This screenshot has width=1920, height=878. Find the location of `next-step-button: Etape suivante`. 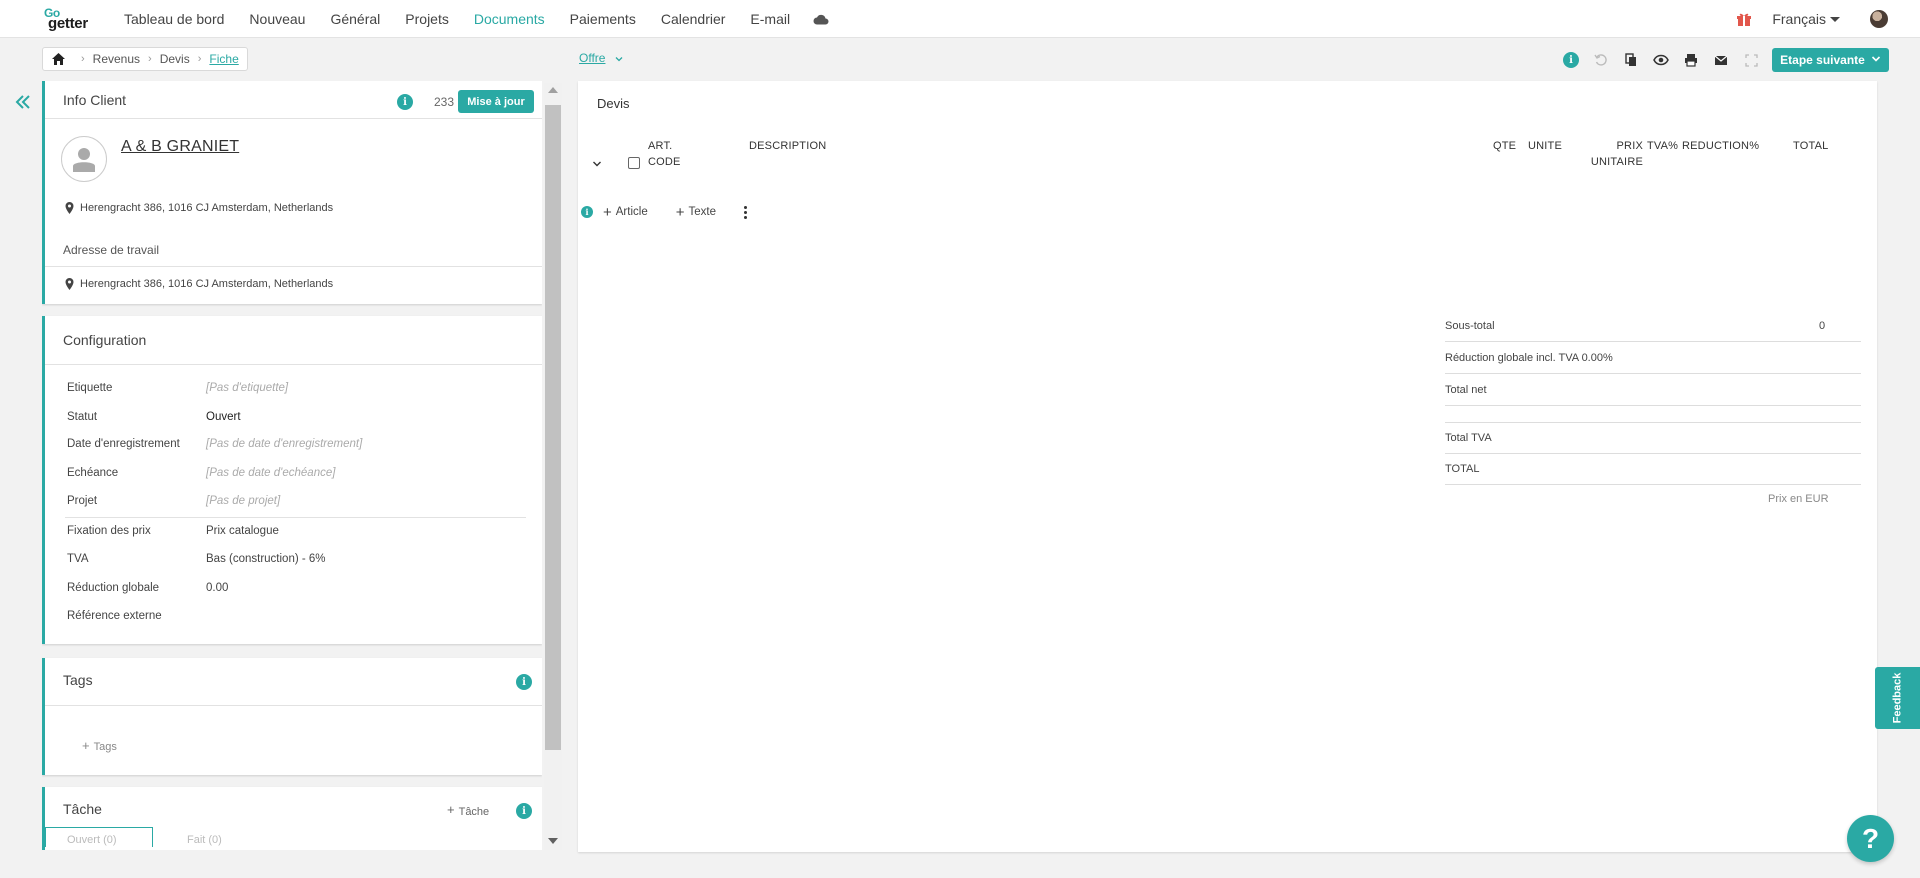

next-step-button: Etape suivante is located at coordinates (1830, 60).